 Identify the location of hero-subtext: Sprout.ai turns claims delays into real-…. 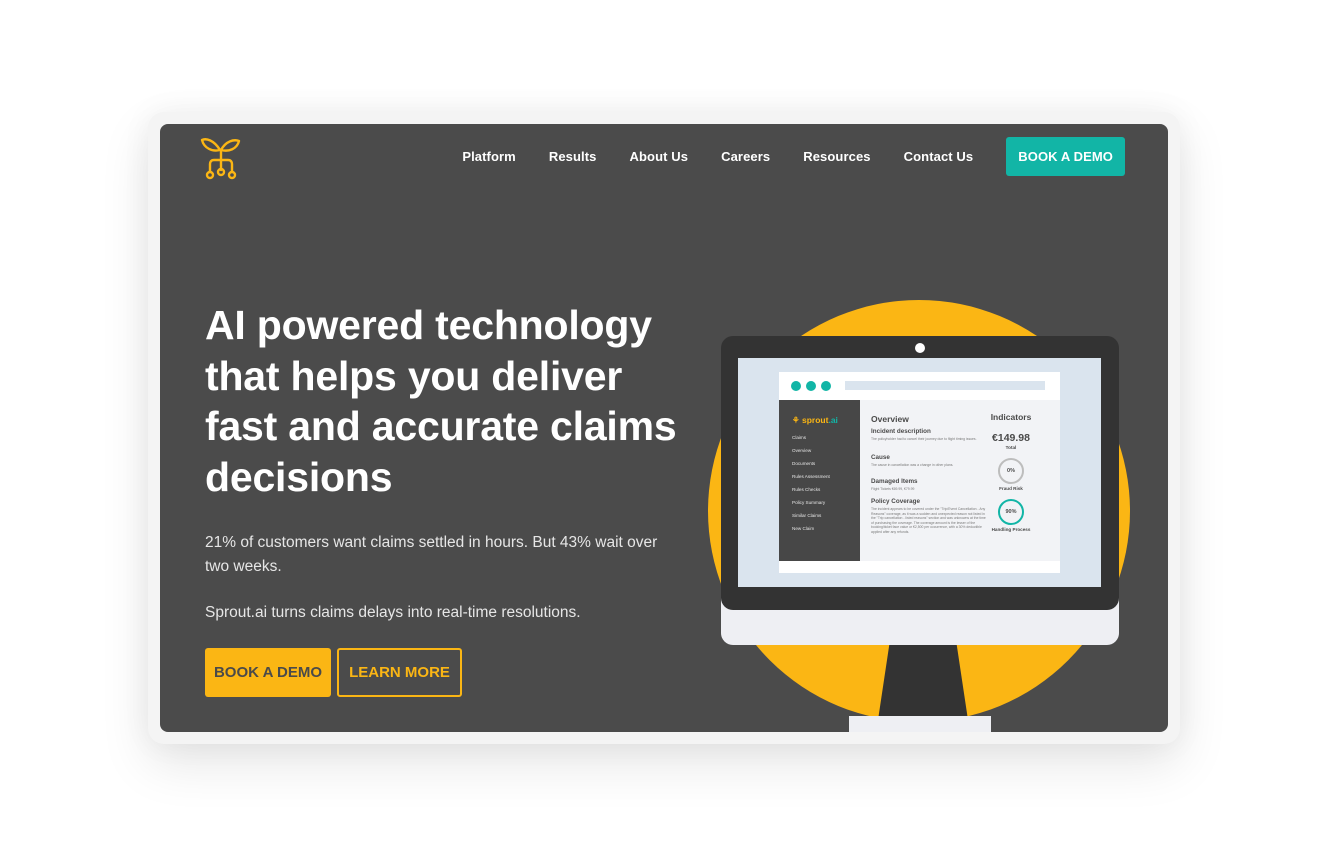
(393, 612).